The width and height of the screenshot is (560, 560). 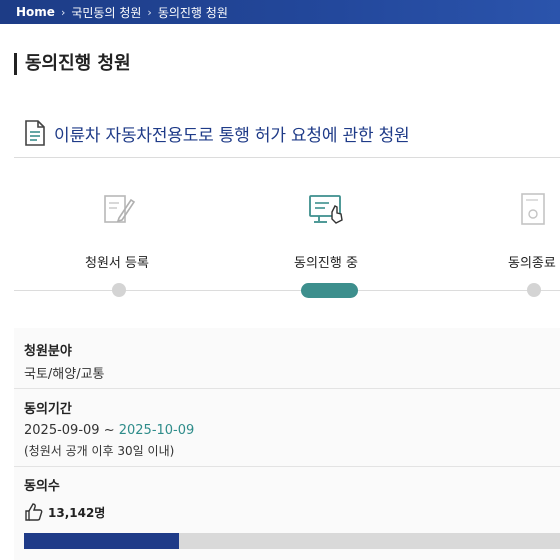 I want to click on count-value: 13,142명, so click(x=77, y=512).